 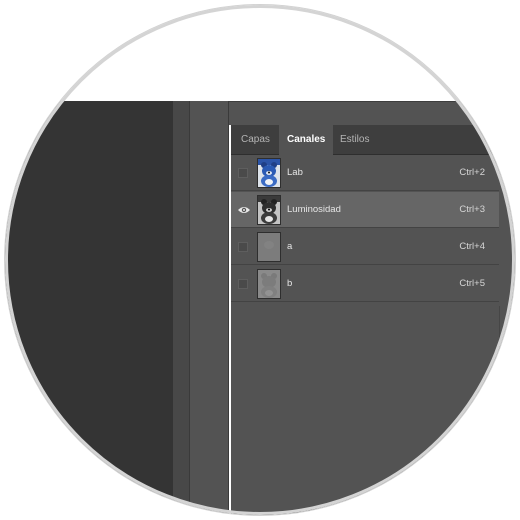 I want to click on channel-shortcut: Ctrl+4, so click(x=472, y=246).